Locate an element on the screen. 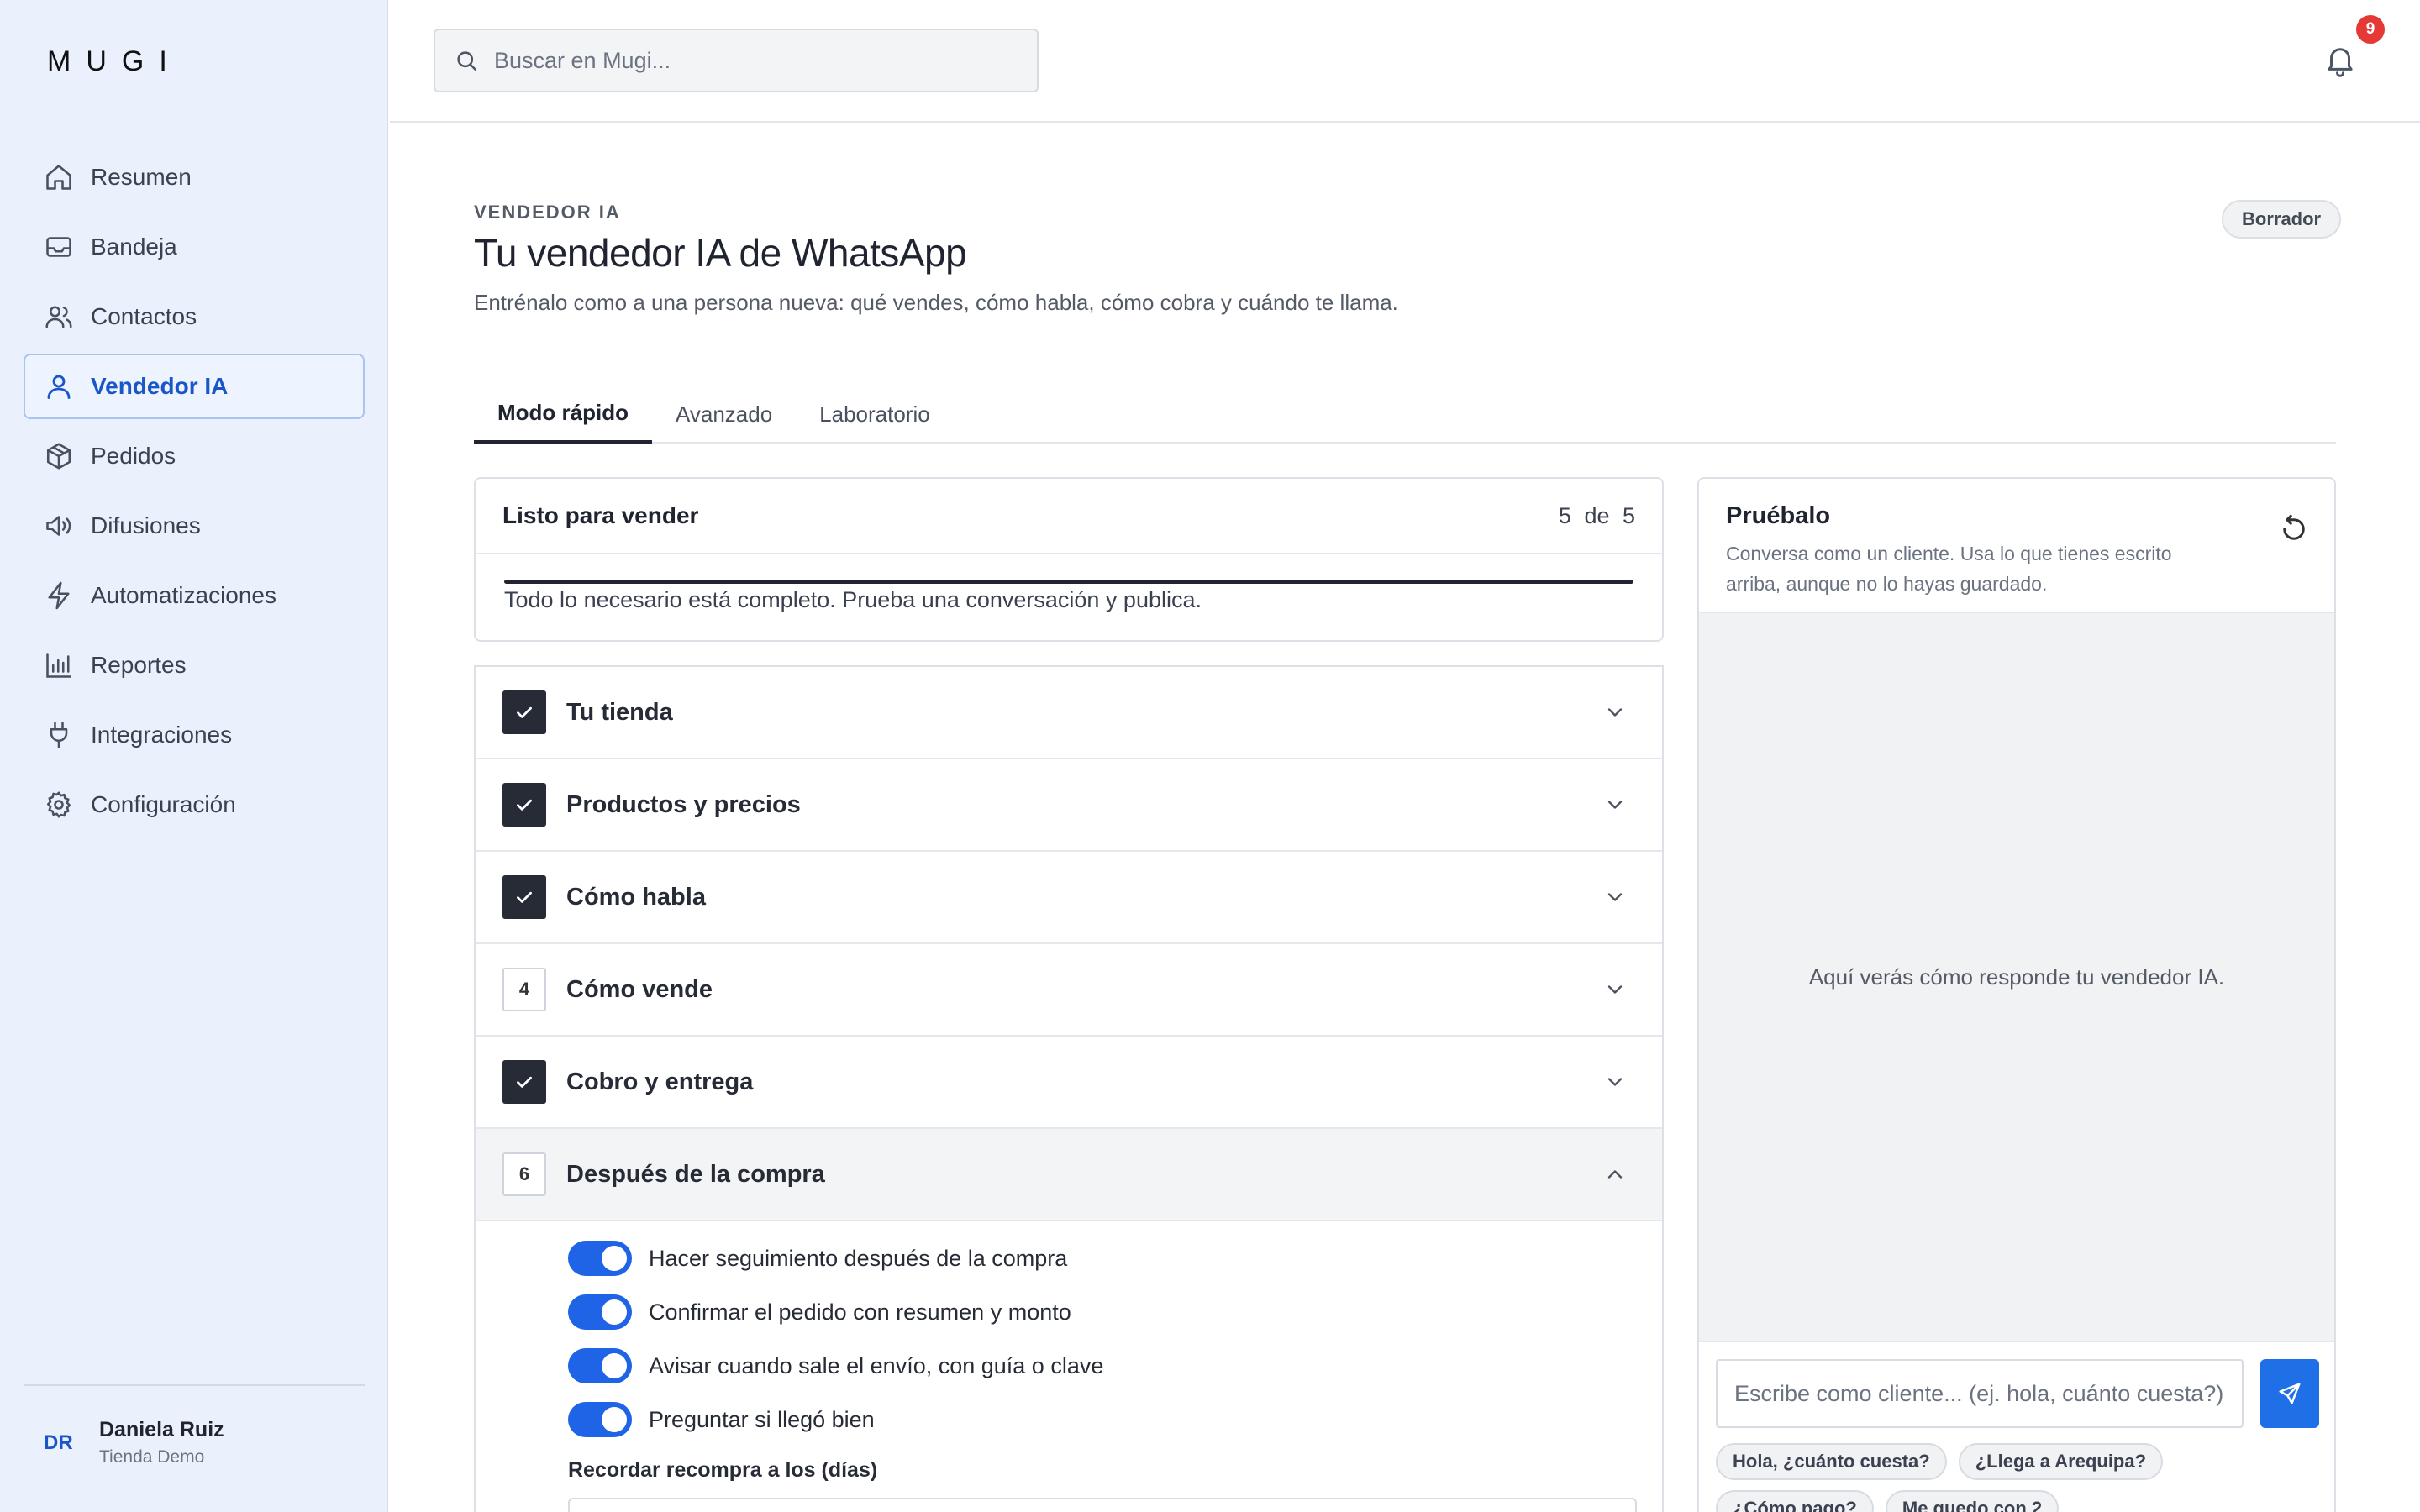 This screenshot has height=1512, width=2420. step-cobro-y-entrega: Cobro y entrega is located at coordinates (1069, 1083).